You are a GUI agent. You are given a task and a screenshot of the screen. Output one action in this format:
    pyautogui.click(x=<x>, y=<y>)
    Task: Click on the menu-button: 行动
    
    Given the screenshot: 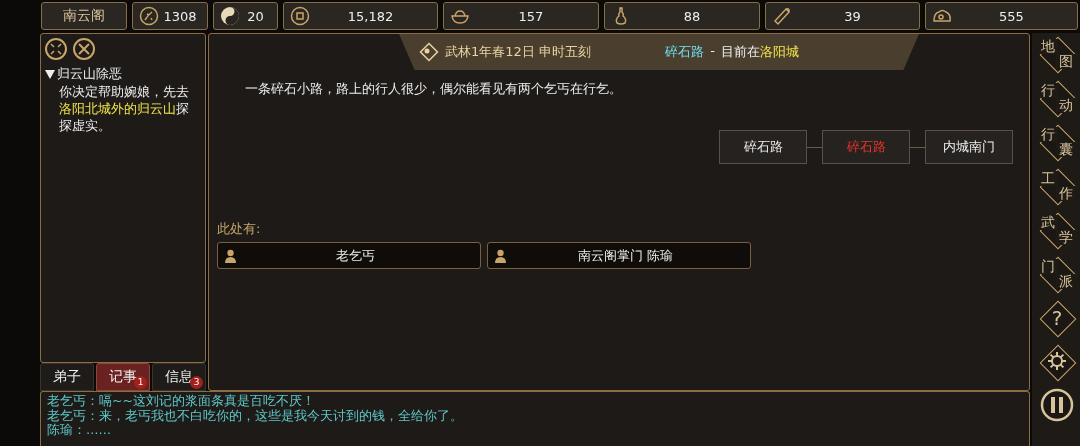 What is the action you would take?
    pyautogui.click(x=1057, y=98)
    